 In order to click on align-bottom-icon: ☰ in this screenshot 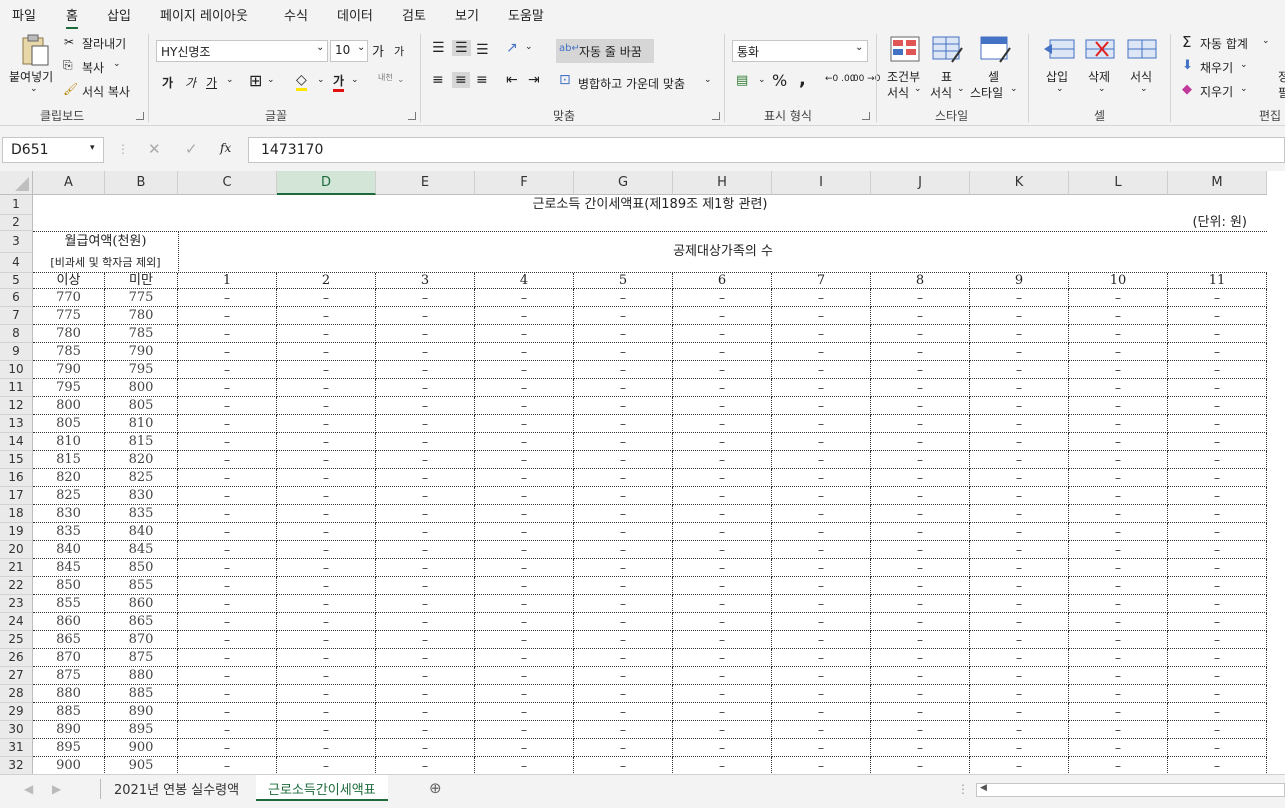, I will do `click(482, 50)`.